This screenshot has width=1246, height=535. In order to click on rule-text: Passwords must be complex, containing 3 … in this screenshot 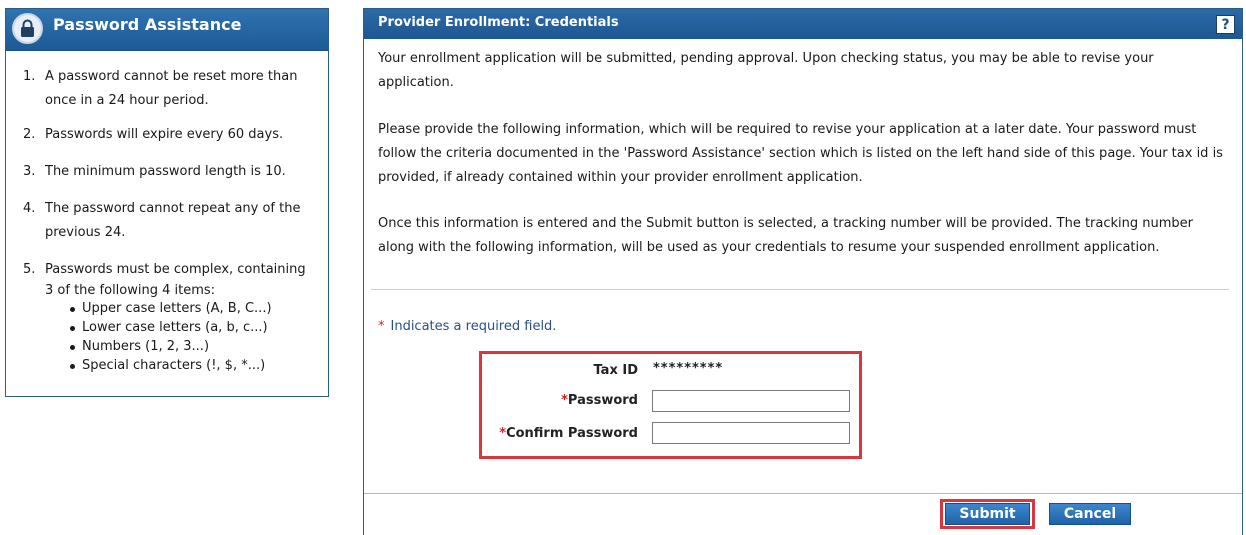, I will do `click(175, 280)`.